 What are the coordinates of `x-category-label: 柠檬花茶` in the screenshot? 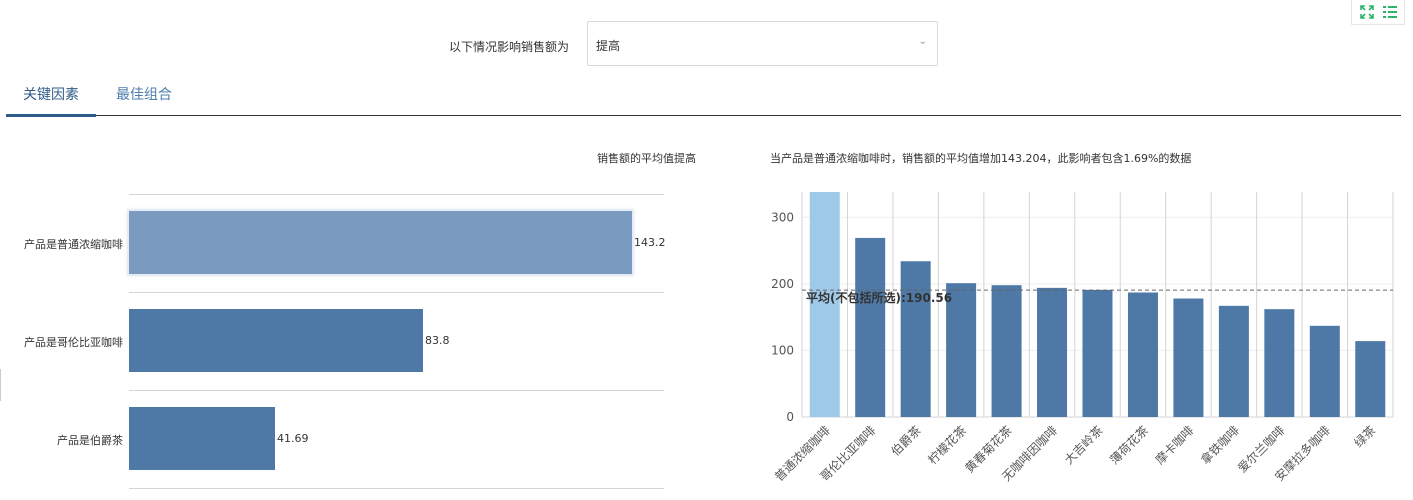 It's located at (947, 445).